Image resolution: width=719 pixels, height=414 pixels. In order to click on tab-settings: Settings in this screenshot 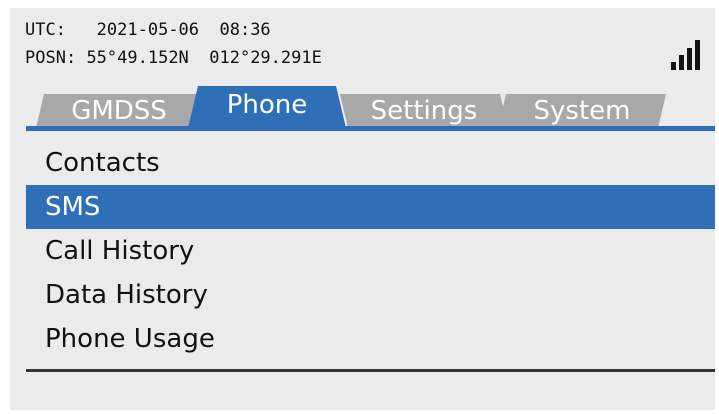, I will do `click(424, 111)`.